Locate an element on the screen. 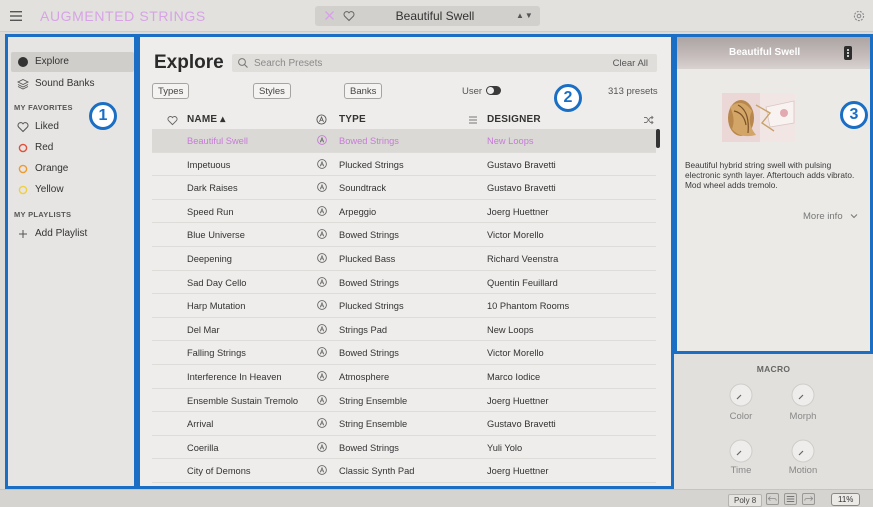 The image size is (873, 507). search-input: Search Presets Clear All is located at coordinates (444, 63).